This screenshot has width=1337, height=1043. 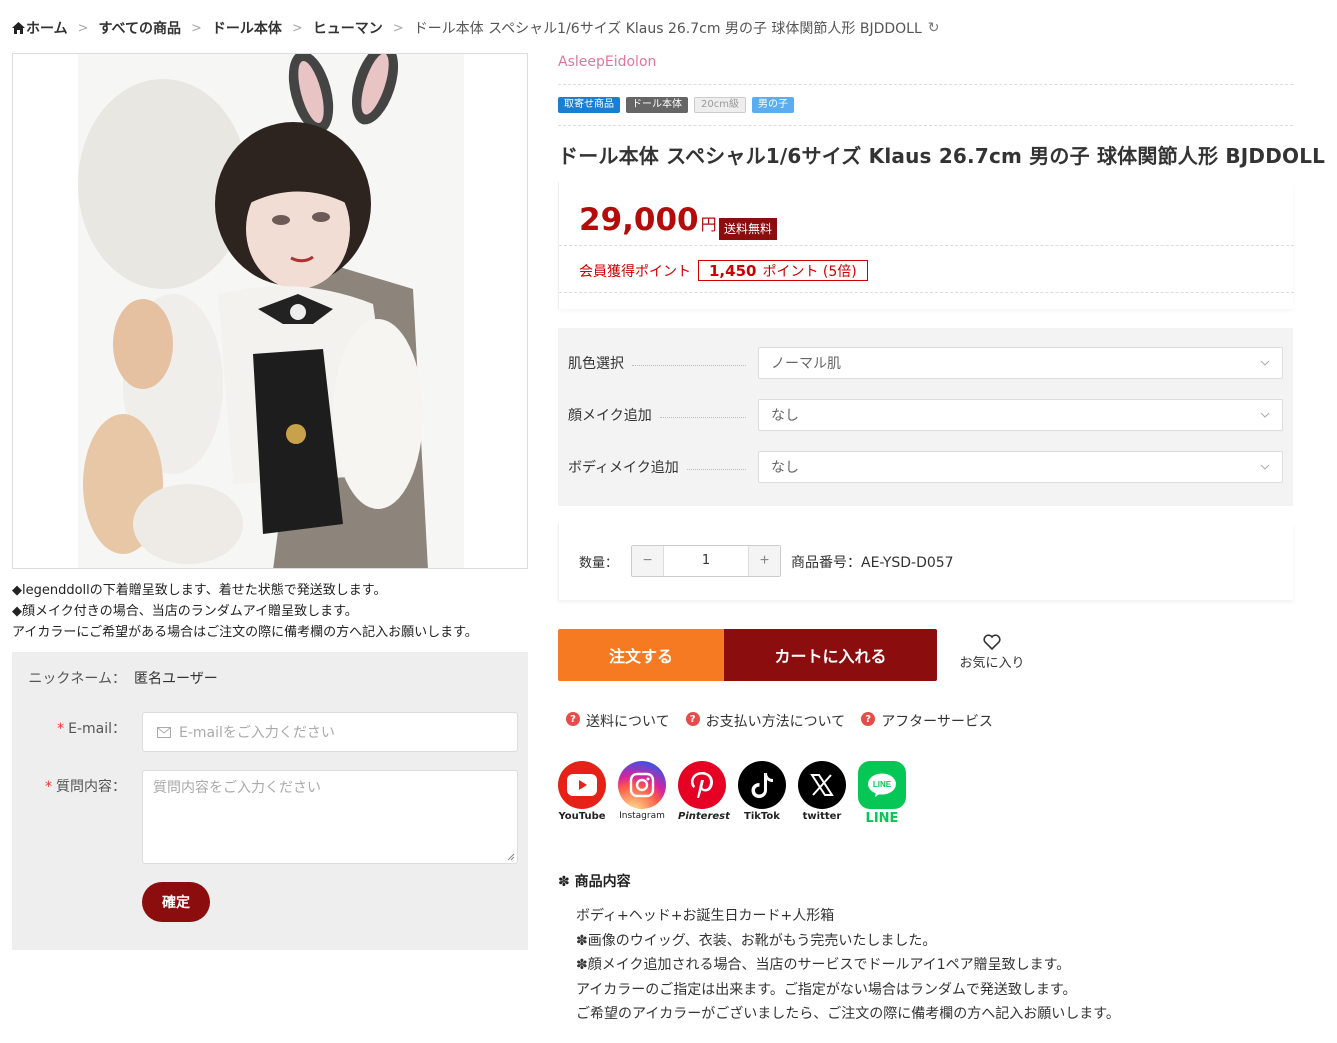 I want to click on note-line: アイカラーにご希望がある場合はご注文の際に備考欄の方へ記入お願いします。, so click(x=245, y=632).